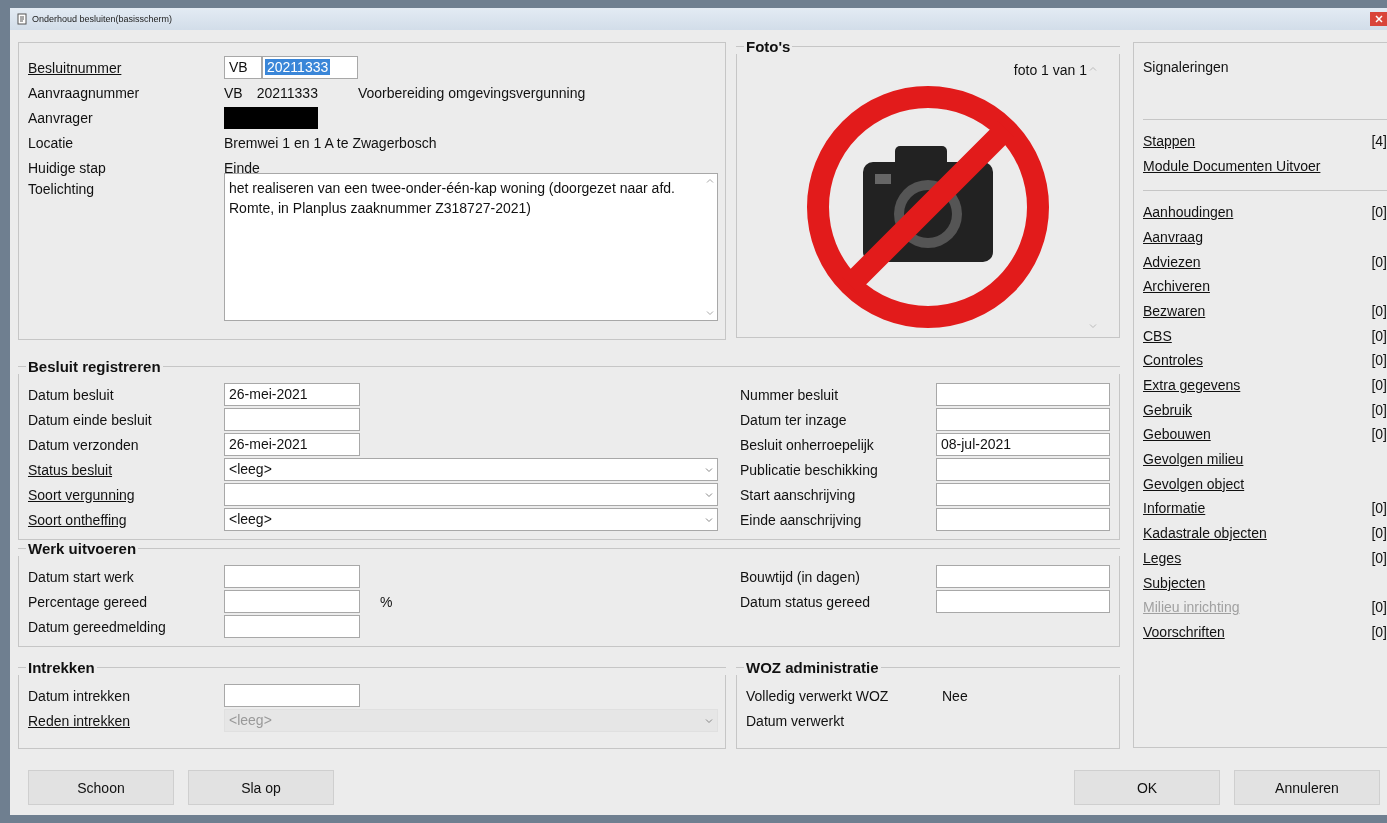 The width and height of the screenshot is (1387, 823). Describe the element at coordinates (809, 469) in the screenshot. I see `field-label: Publicatie beschikking` at that location.